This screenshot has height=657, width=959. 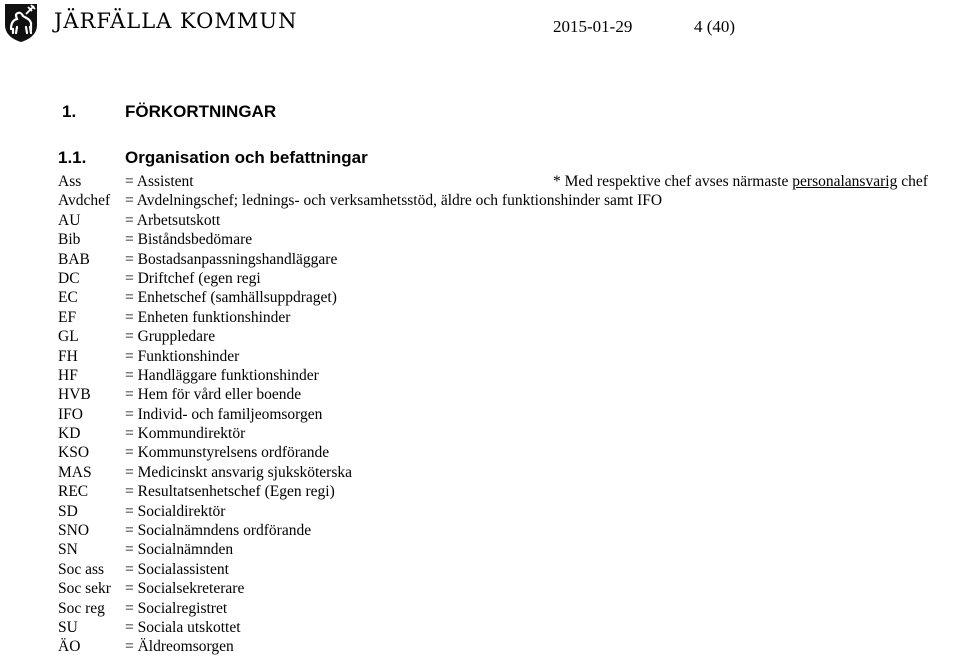 I want to click on abbreviation-definition: = Funktionshinder, so click(x=182, y=356).